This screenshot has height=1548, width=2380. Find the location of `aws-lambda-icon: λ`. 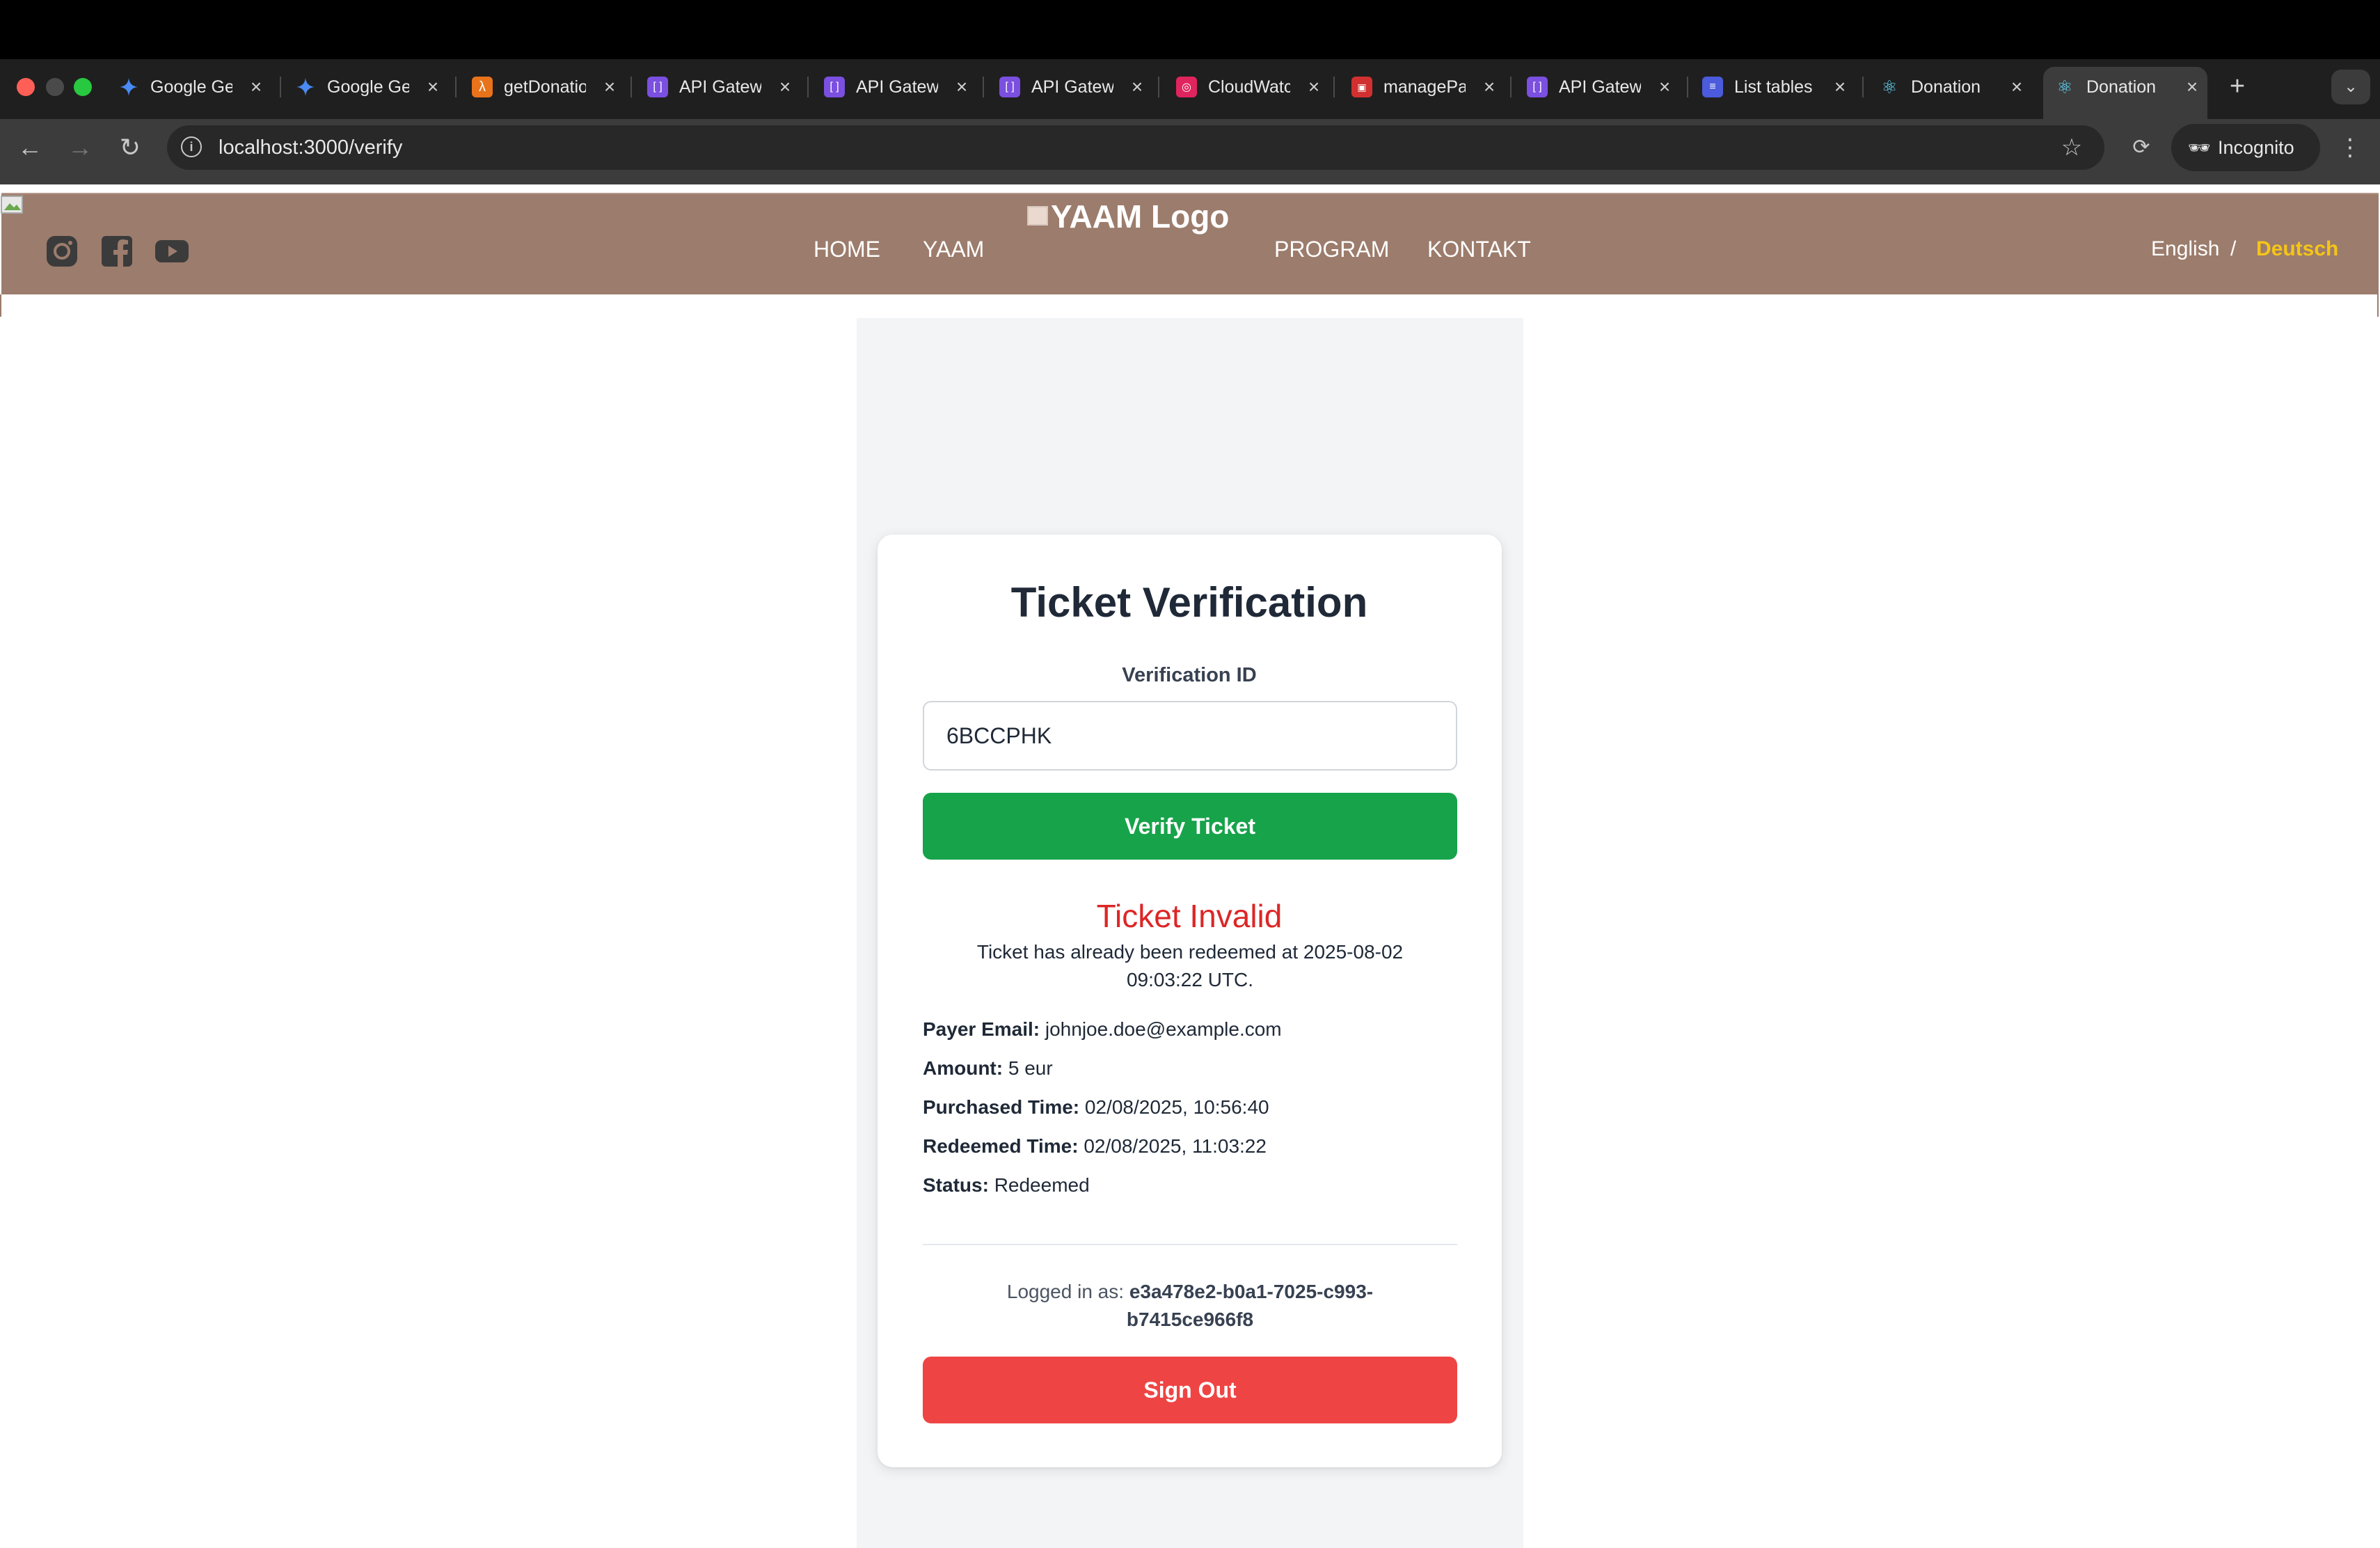

aws-lambda-icon: λ is located at coordinates (482, 87).